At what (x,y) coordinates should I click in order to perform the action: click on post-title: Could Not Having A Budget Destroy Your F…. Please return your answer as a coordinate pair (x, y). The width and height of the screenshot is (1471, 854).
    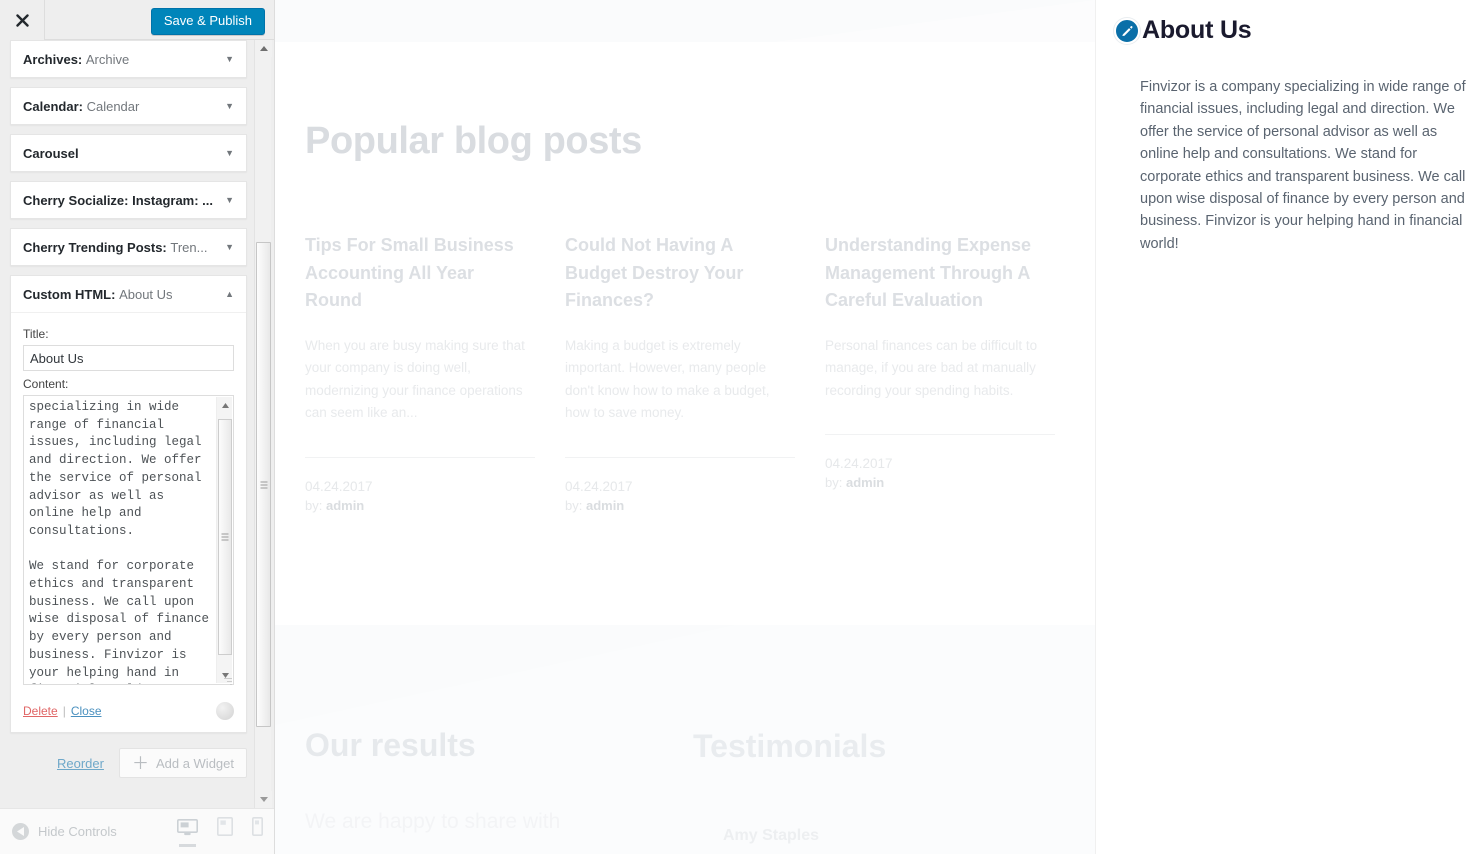
    Looking at the image, I should click on (680, 273).